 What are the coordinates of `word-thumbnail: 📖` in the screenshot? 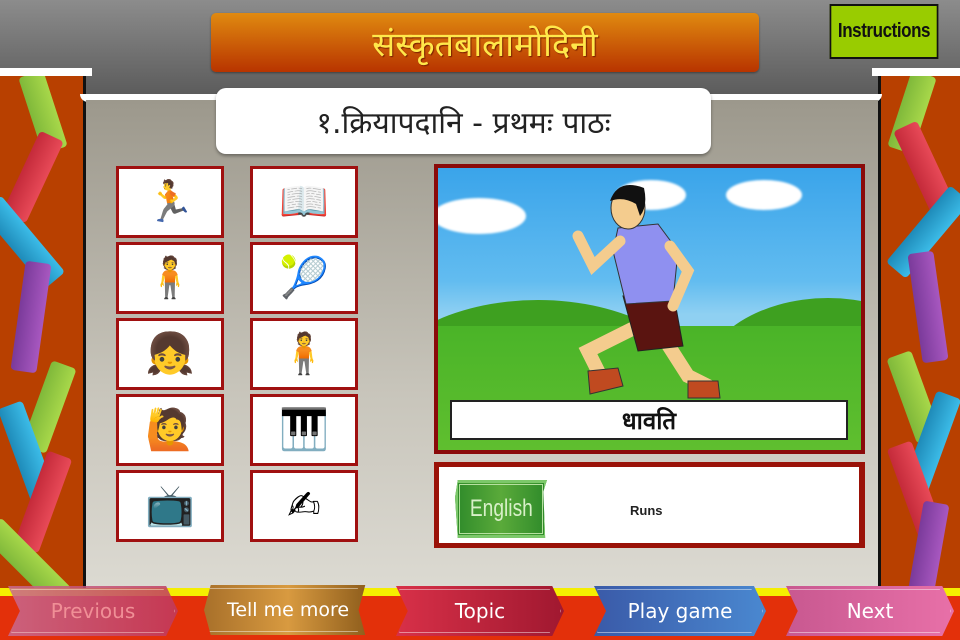 It's located at (304, 202).